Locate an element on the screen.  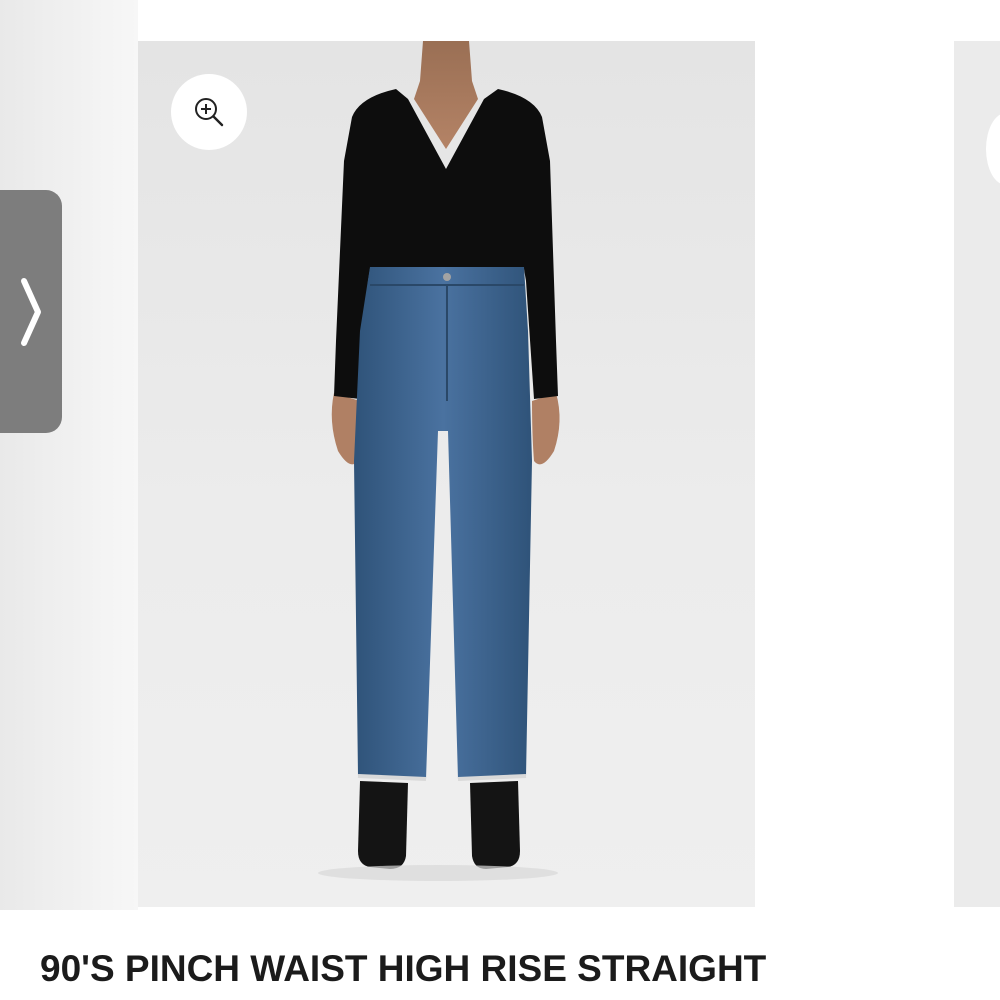
left-boot is located at coordinates (383, 825).